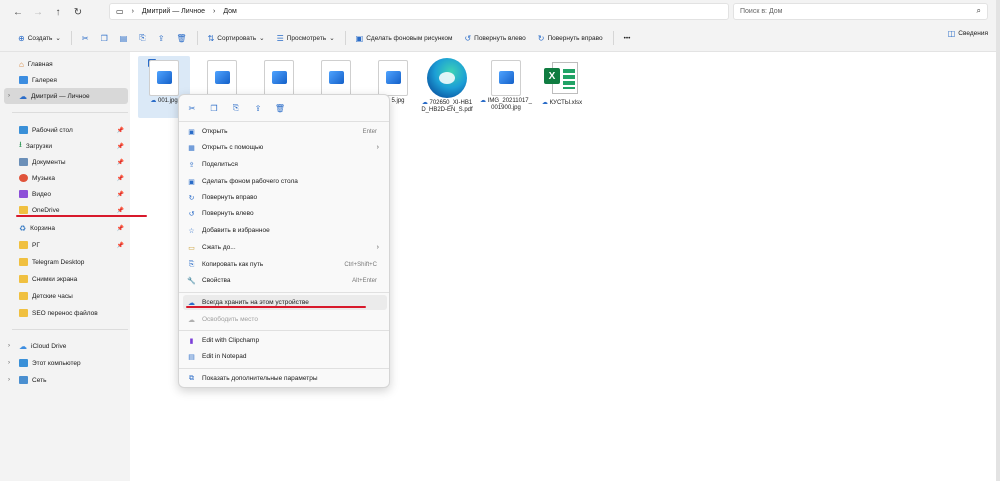 This screenshot has width=1000, height=481. Describe the element at coordinates (236, 38) in the screenshot. I see `sort-button: ⇅ Сортировать ⌄` at that location.